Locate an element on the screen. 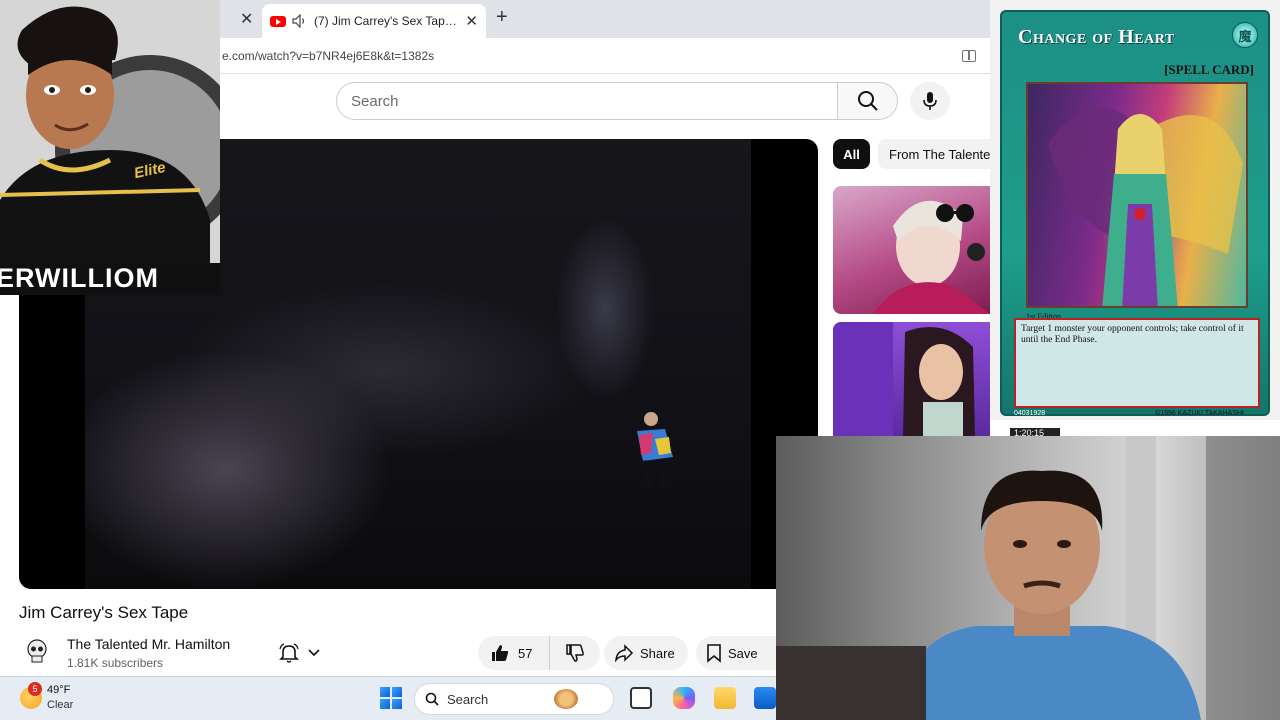 This screenshot has height=720, width=1280. thumbs-down-icon is located at coordinates (575, 653).